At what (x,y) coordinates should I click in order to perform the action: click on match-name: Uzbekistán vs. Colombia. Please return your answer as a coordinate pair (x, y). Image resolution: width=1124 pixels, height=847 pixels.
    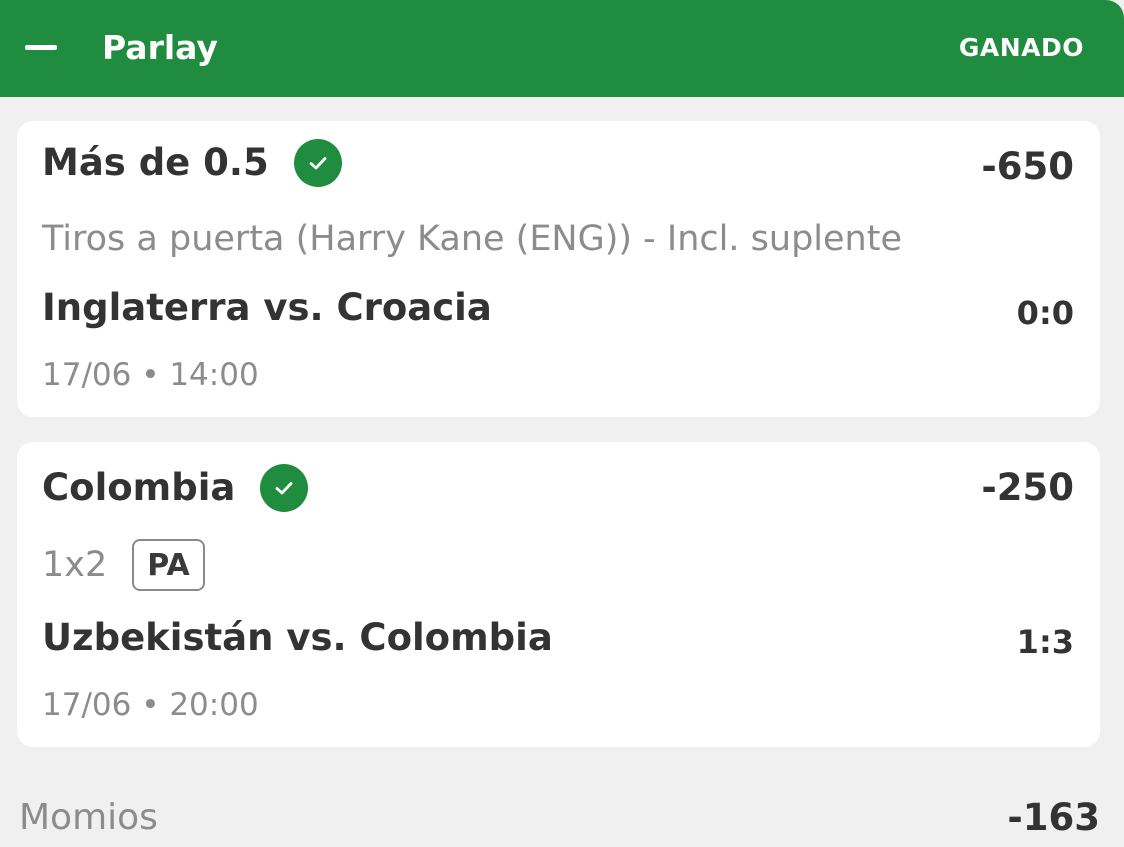
    Looking at the image, I should click on (297, 637).